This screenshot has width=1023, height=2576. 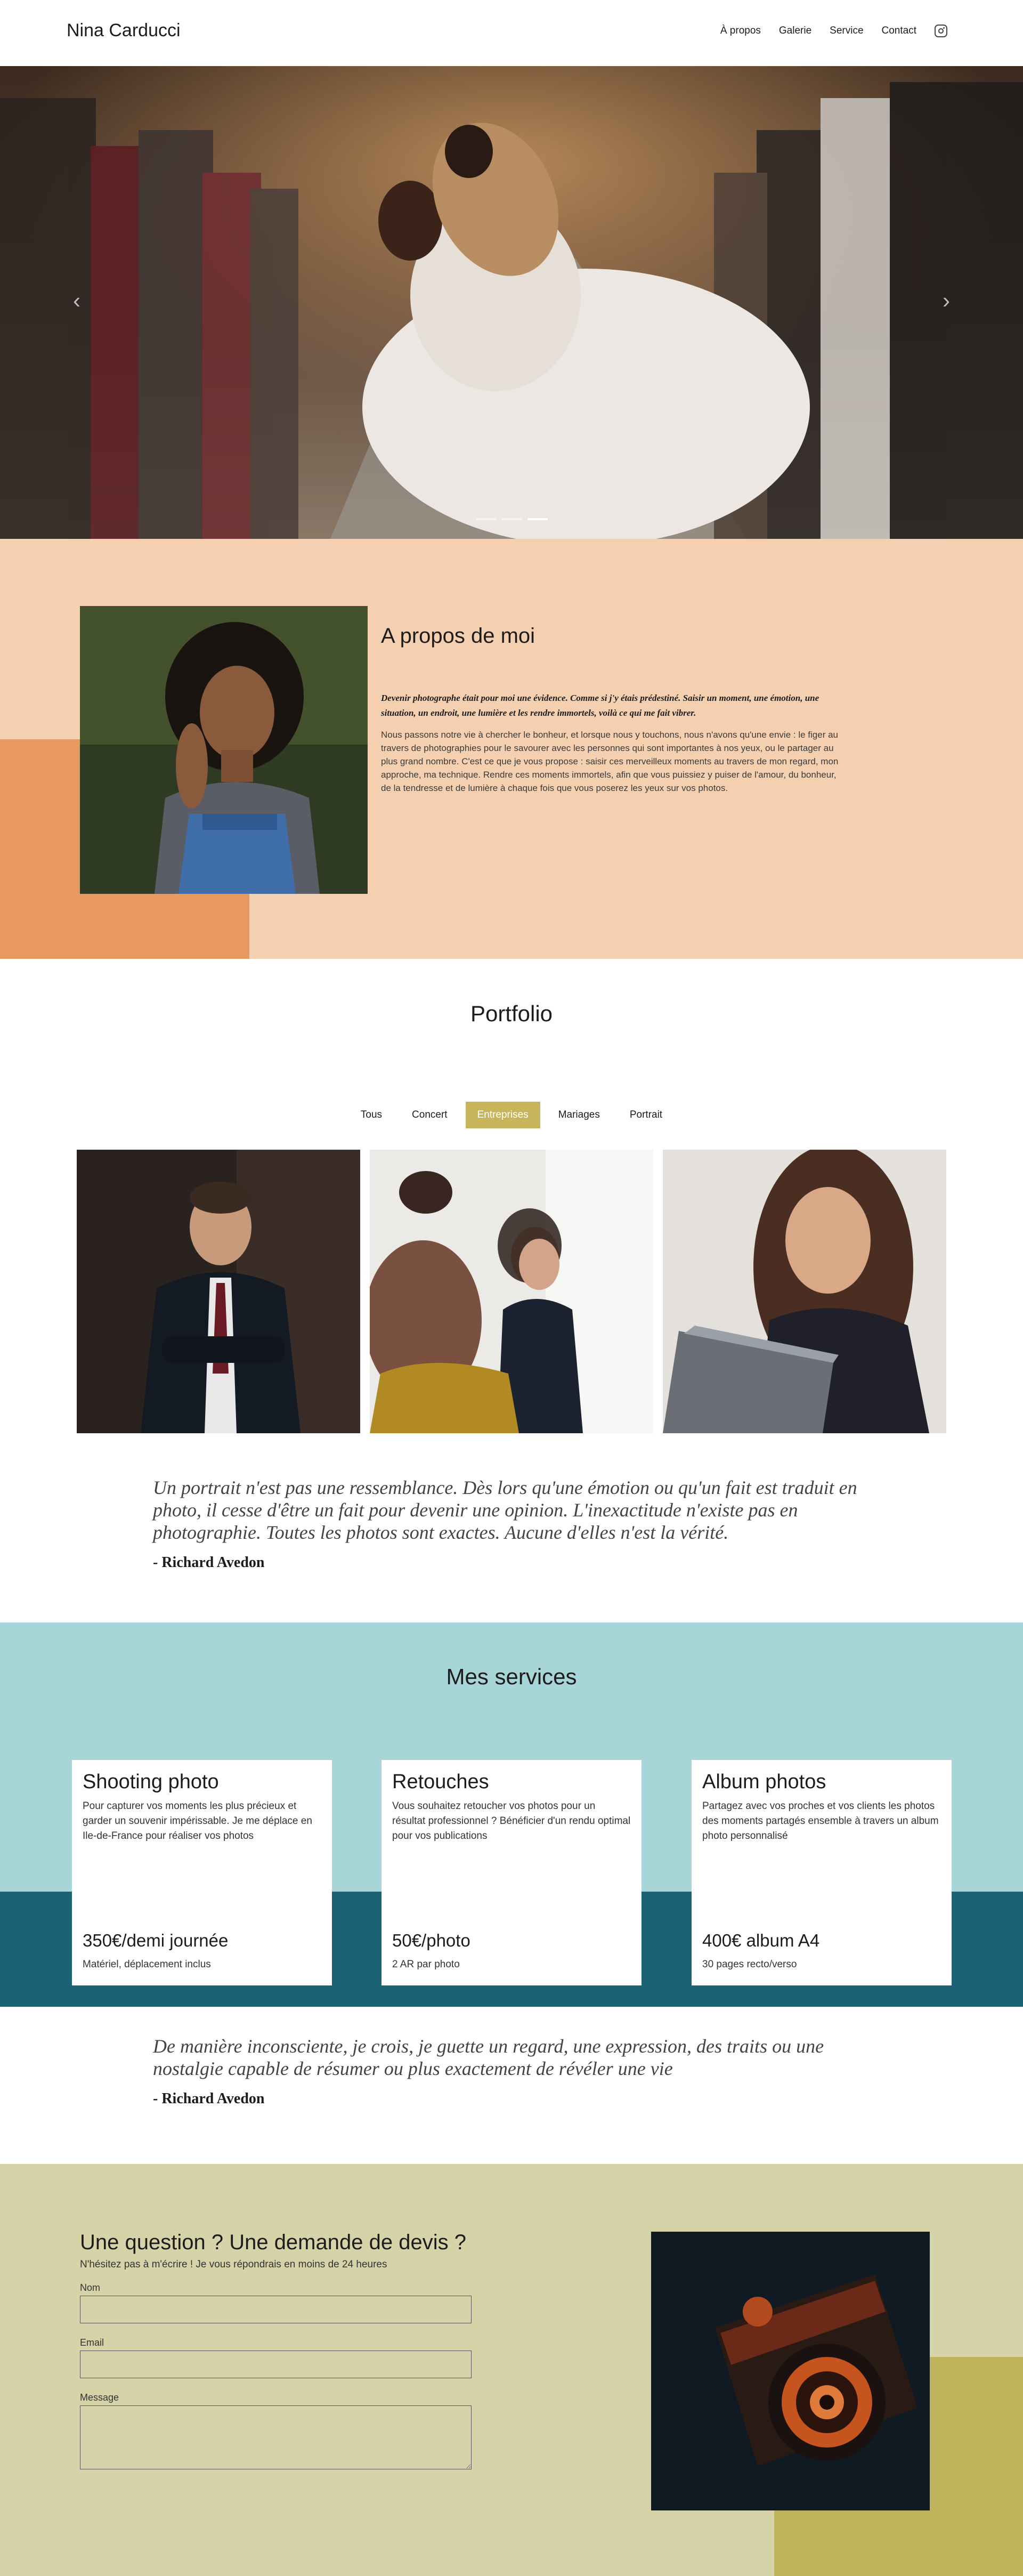 What do you see at coordinates (511, 1014) in the screenshot?
I see `portfolio-title: Portfolio` at bounding box center [511, 1014].